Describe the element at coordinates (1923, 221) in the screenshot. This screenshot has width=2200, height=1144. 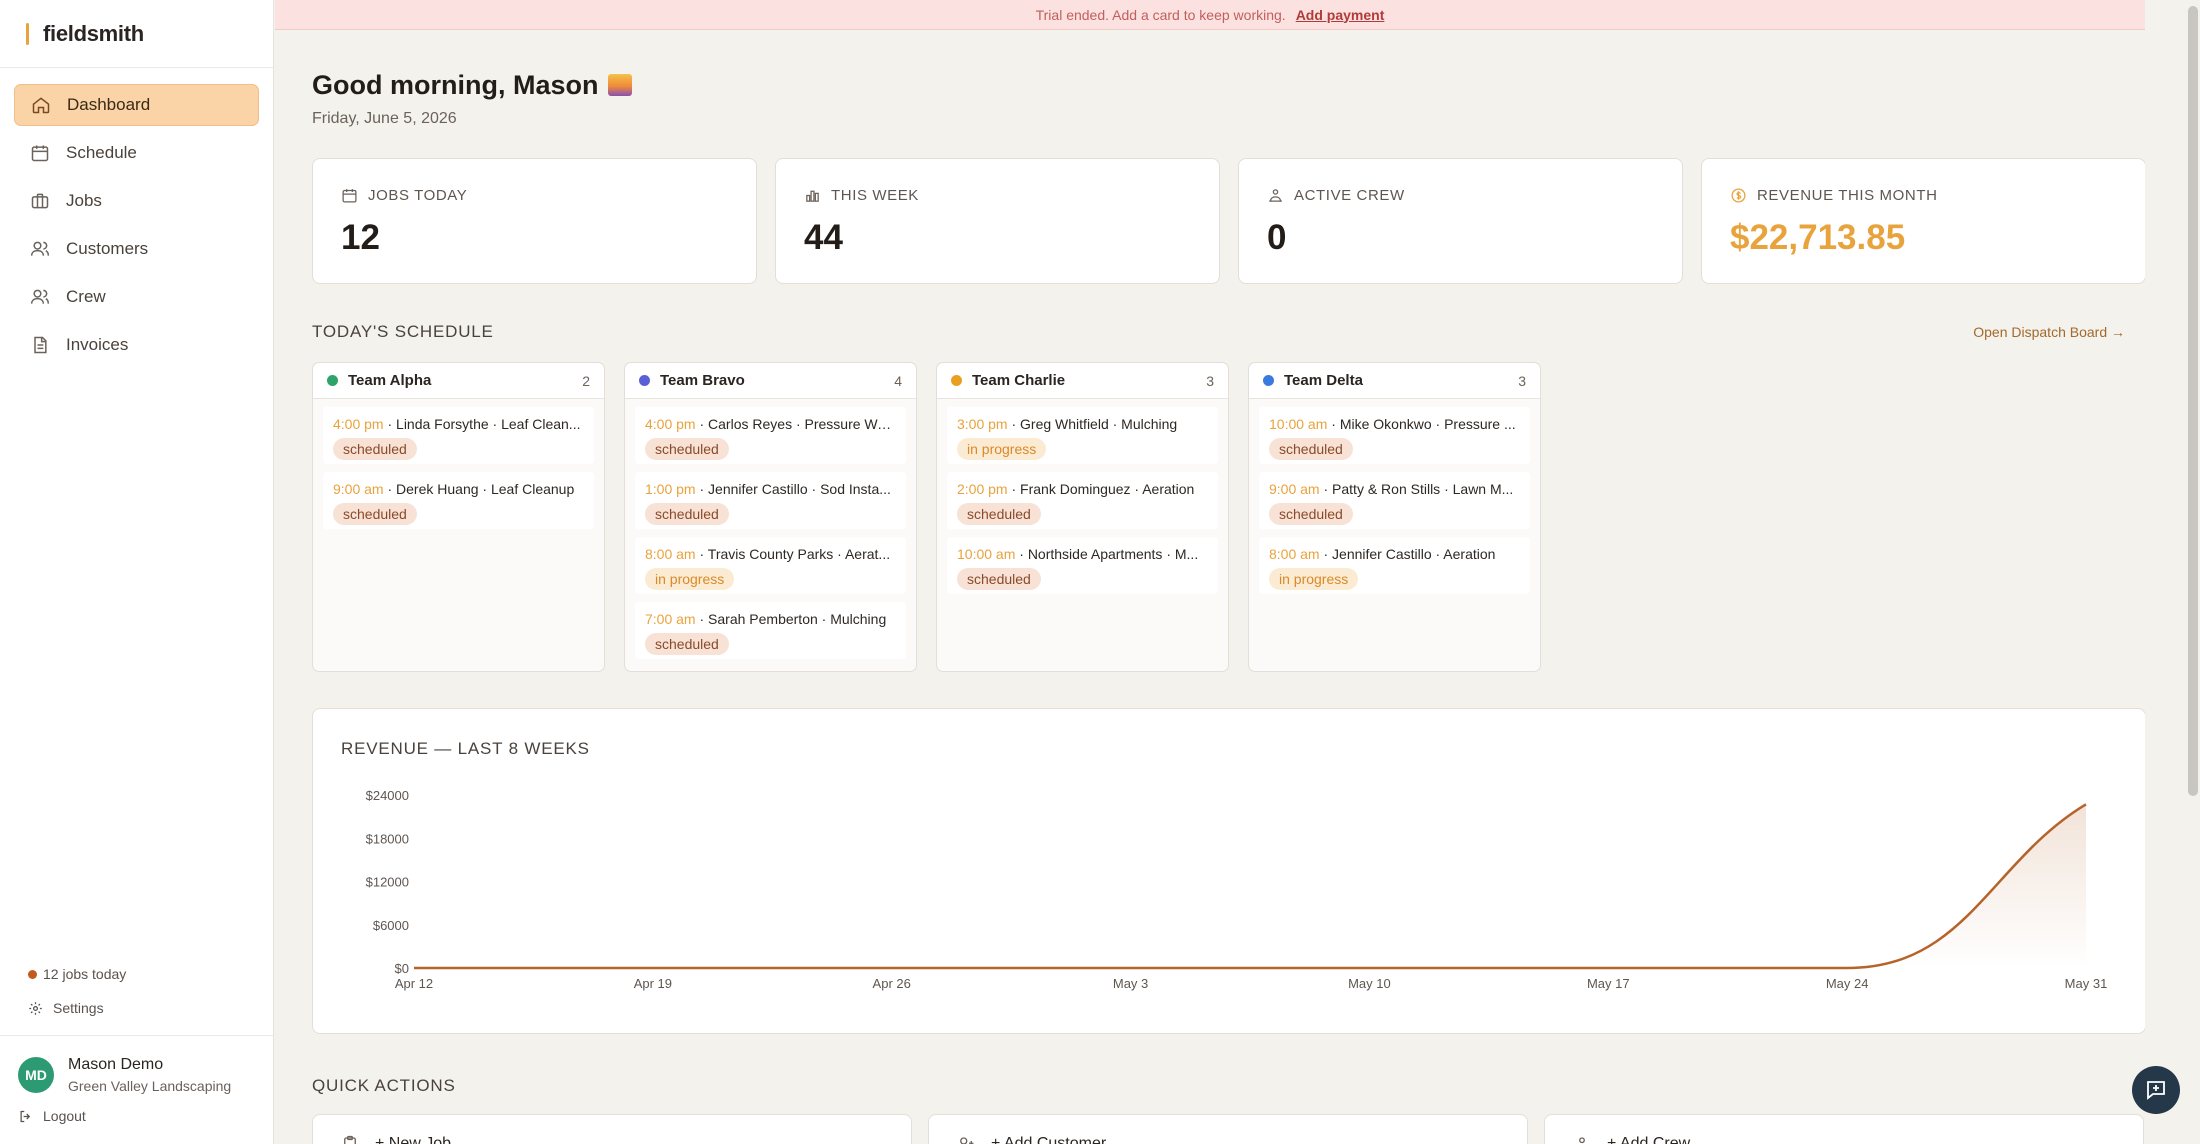
I see `stat-card-revenue: REVENUE THIS MONTH $22,713.85` at that location.